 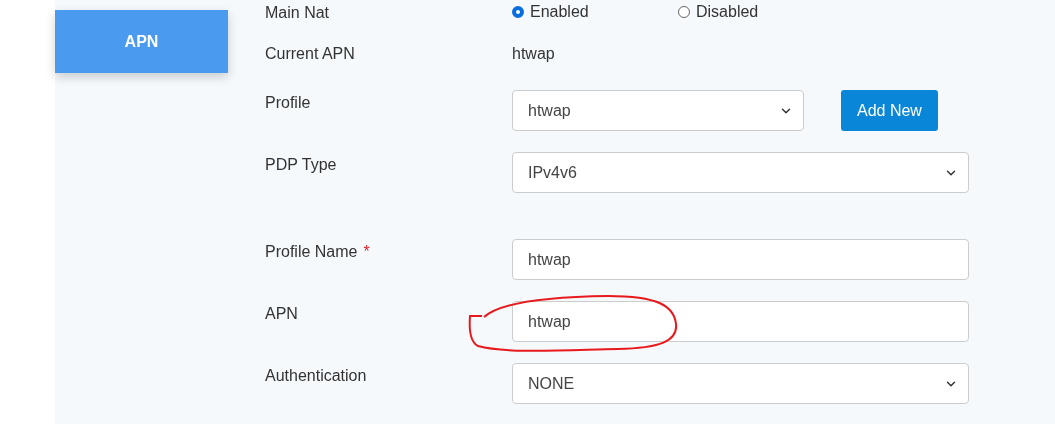 What do you see at coordinates (533, 54) in the screenshot?
I see `field-value: htwap` at bounding box center [533, 54].